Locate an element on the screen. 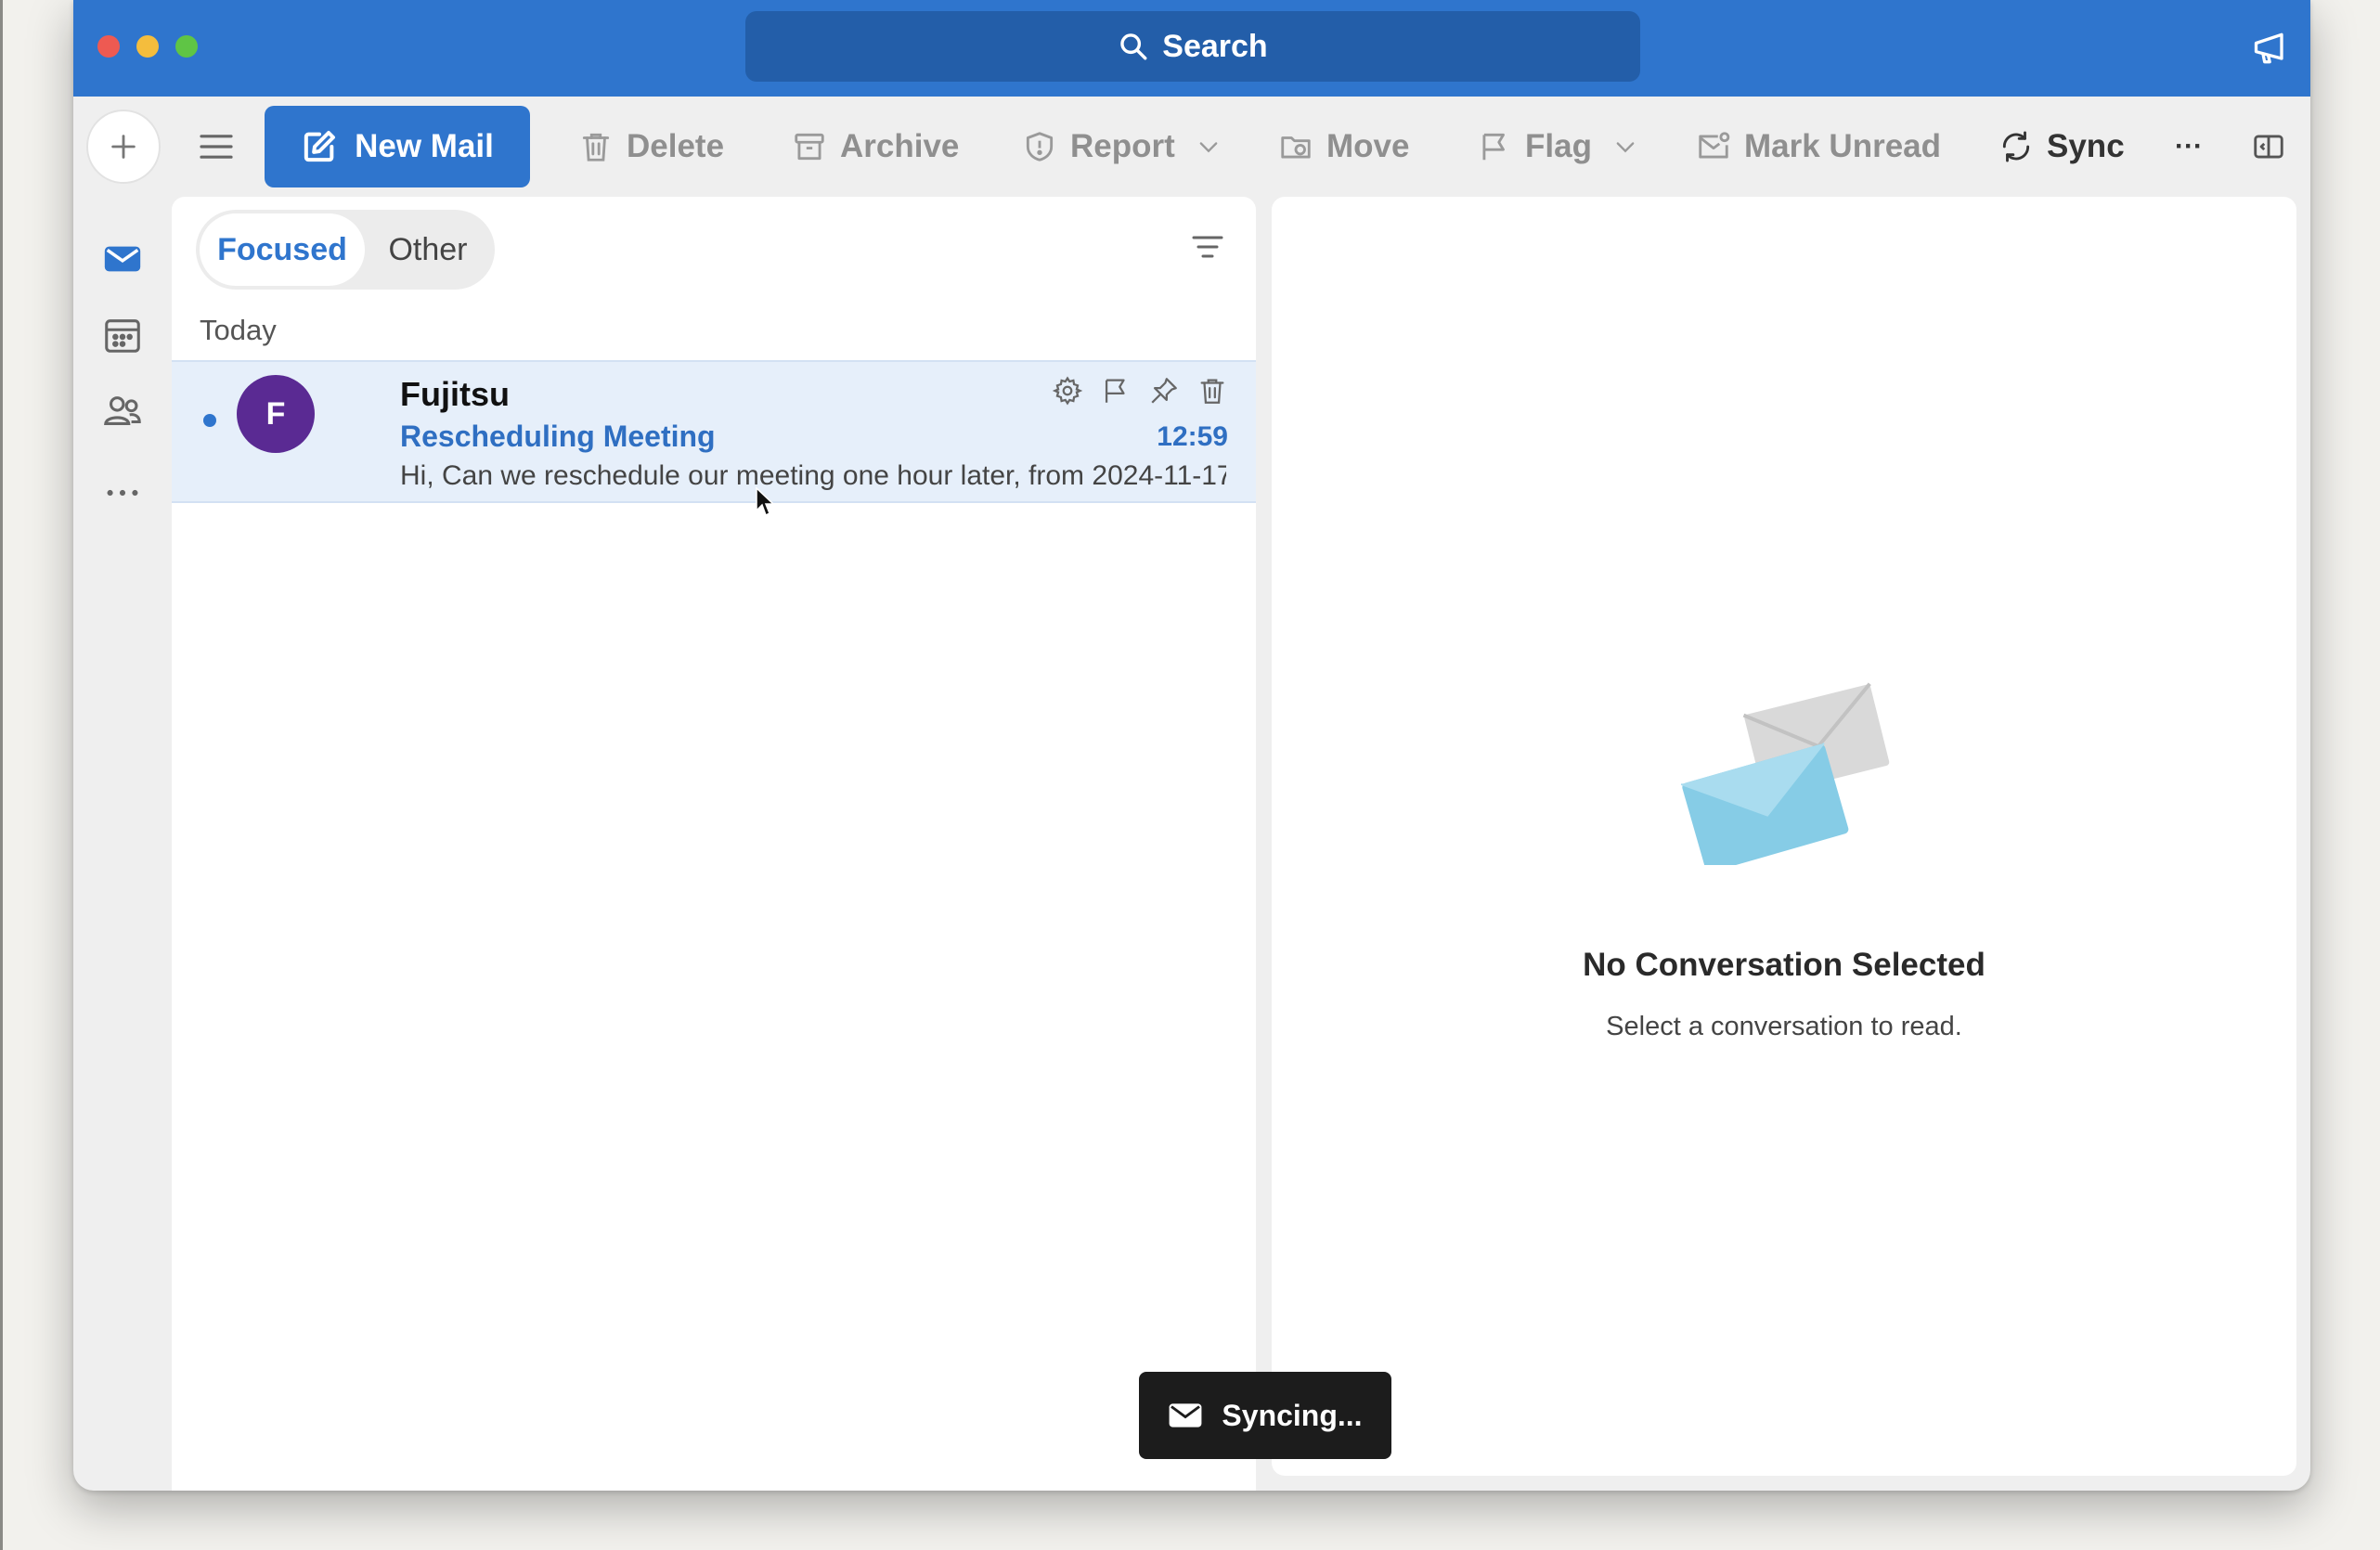 This screenshot has height=1550, width=2380. empty-state-title: No Conversation Selected is located at coordinates (1784, 965).